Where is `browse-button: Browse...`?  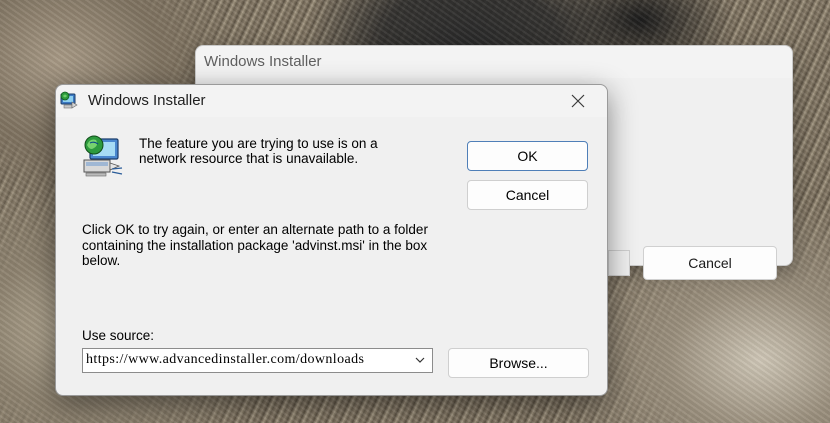
browse-button: Browse... is located at coordinates (518, 363).